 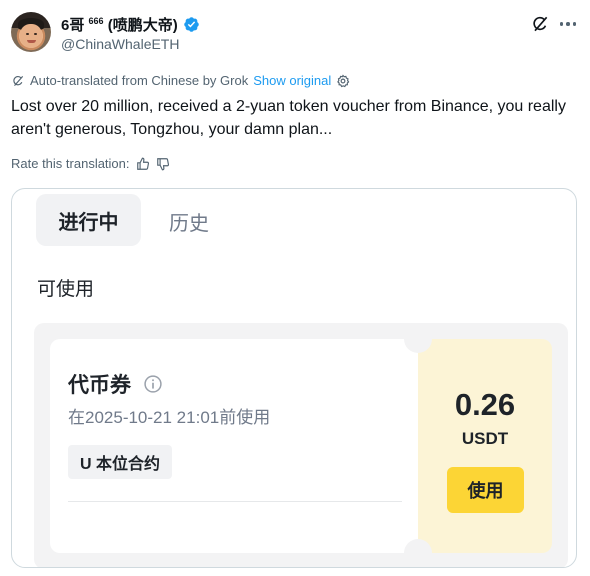 What do you see at coordinates (120, 462) in the screenshot?
I see `voucher-tag: U 本位合约` at bounding box center [120, 462].